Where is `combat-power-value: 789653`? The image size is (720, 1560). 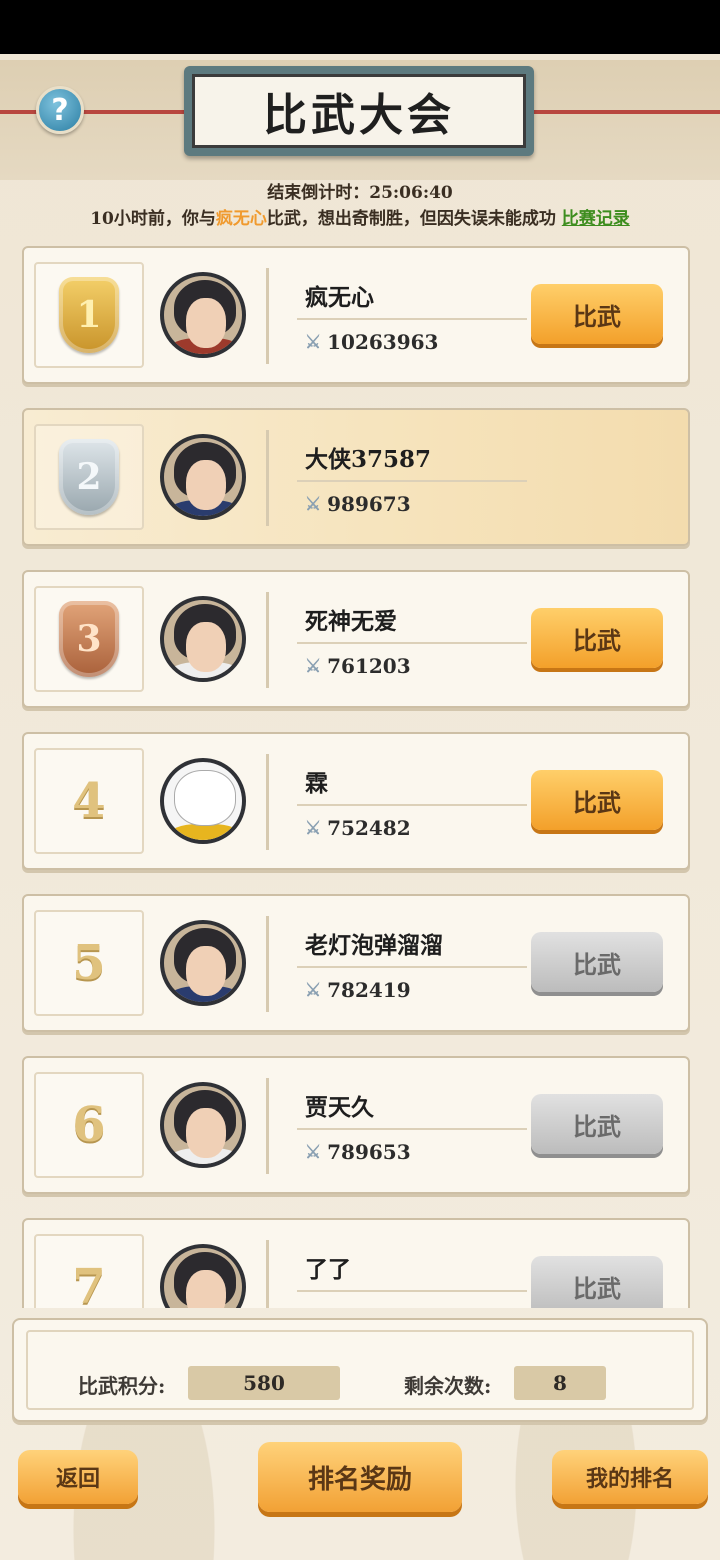 combat-power-value: 789653 is located at coordinates (369, 1152).